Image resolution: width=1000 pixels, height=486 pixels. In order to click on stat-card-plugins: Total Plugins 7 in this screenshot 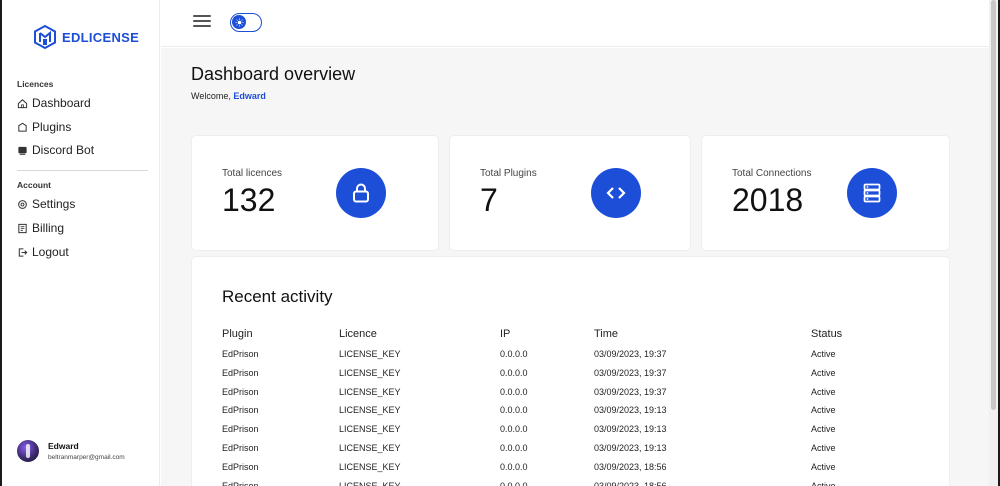, I will do `click(570, 193)`.